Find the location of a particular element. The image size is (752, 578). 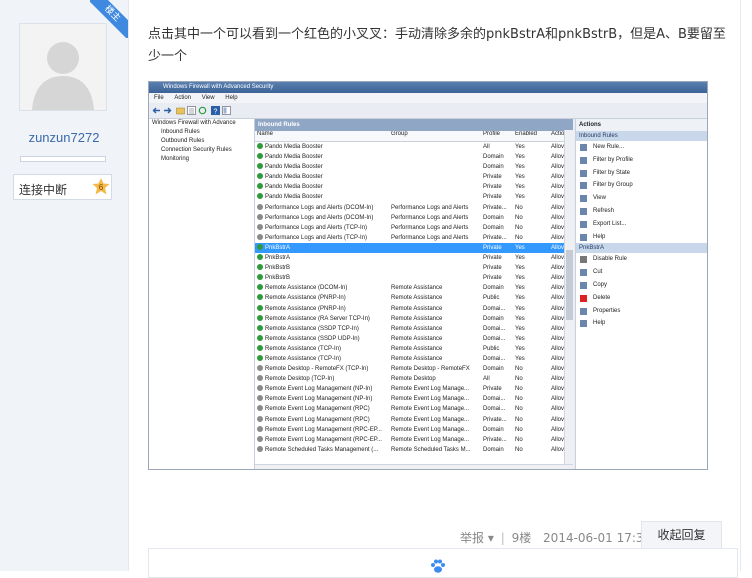

tree-monitoring: Monitoring is located at coordinates (201, 159).